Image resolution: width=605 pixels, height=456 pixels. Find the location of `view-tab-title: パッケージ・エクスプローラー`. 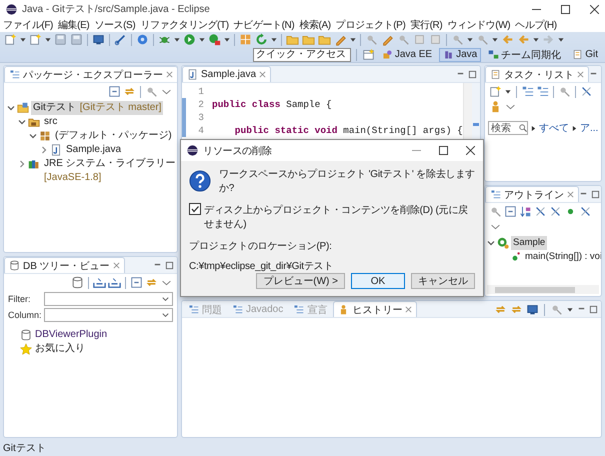

view-tab-title: パッケージ・エクスプローラー is located at coordinates (93, 75).